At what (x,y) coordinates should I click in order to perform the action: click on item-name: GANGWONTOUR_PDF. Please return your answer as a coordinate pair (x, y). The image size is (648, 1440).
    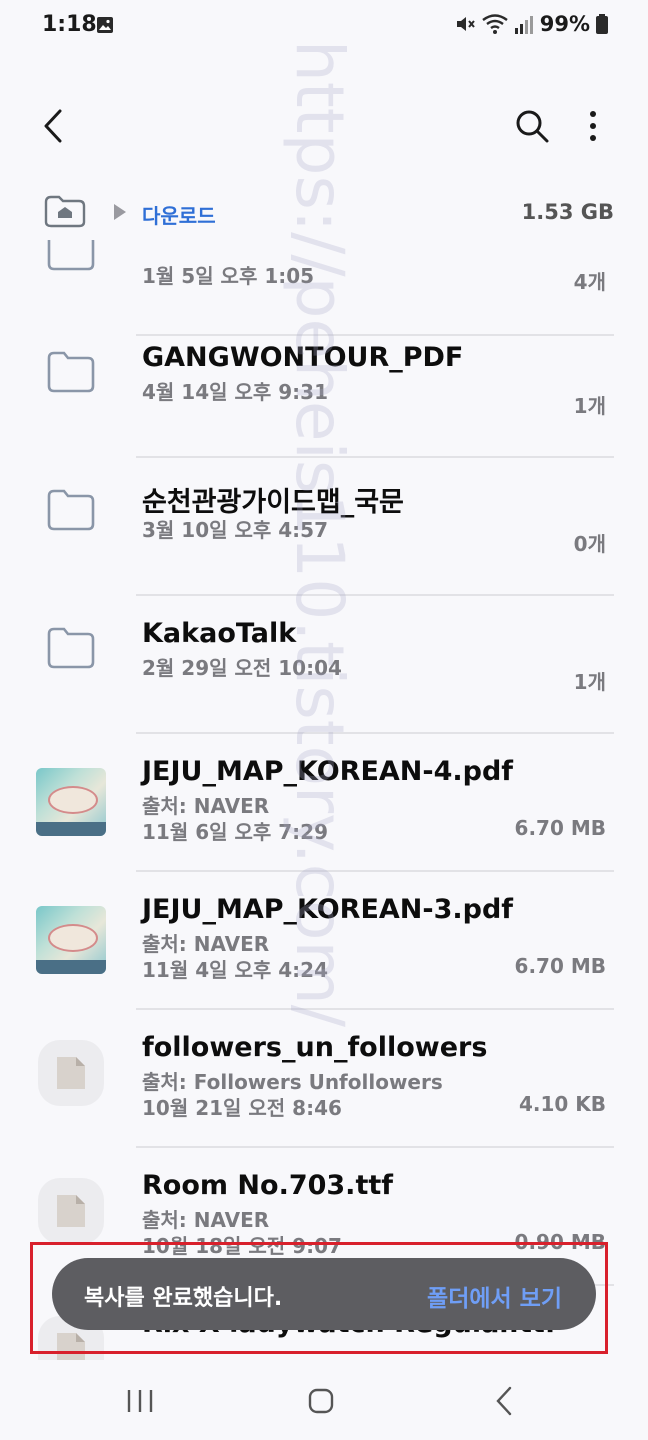
    Looking at the image, I should click on (303, 357).